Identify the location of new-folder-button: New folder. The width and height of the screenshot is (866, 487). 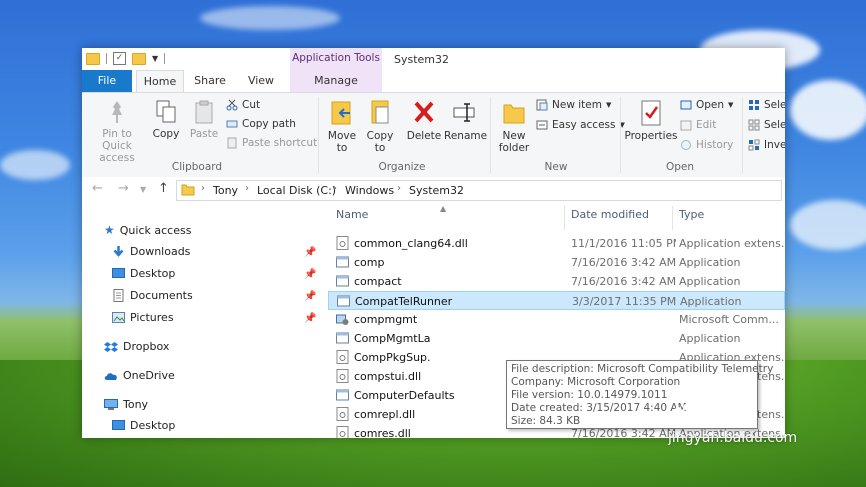
(514, 126).